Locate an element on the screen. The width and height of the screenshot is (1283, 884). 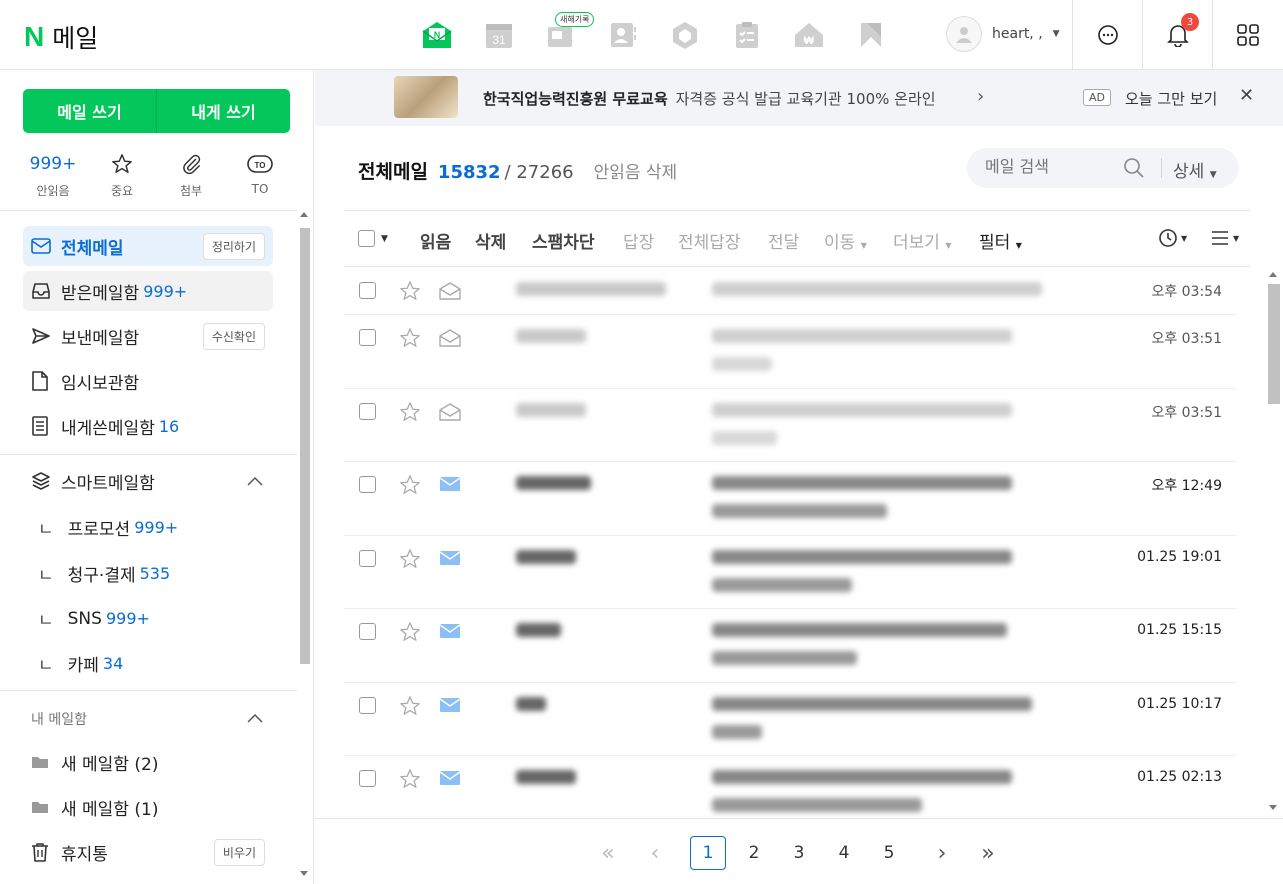
organize-button: 정리하기 is located at coordinates (233, 246).